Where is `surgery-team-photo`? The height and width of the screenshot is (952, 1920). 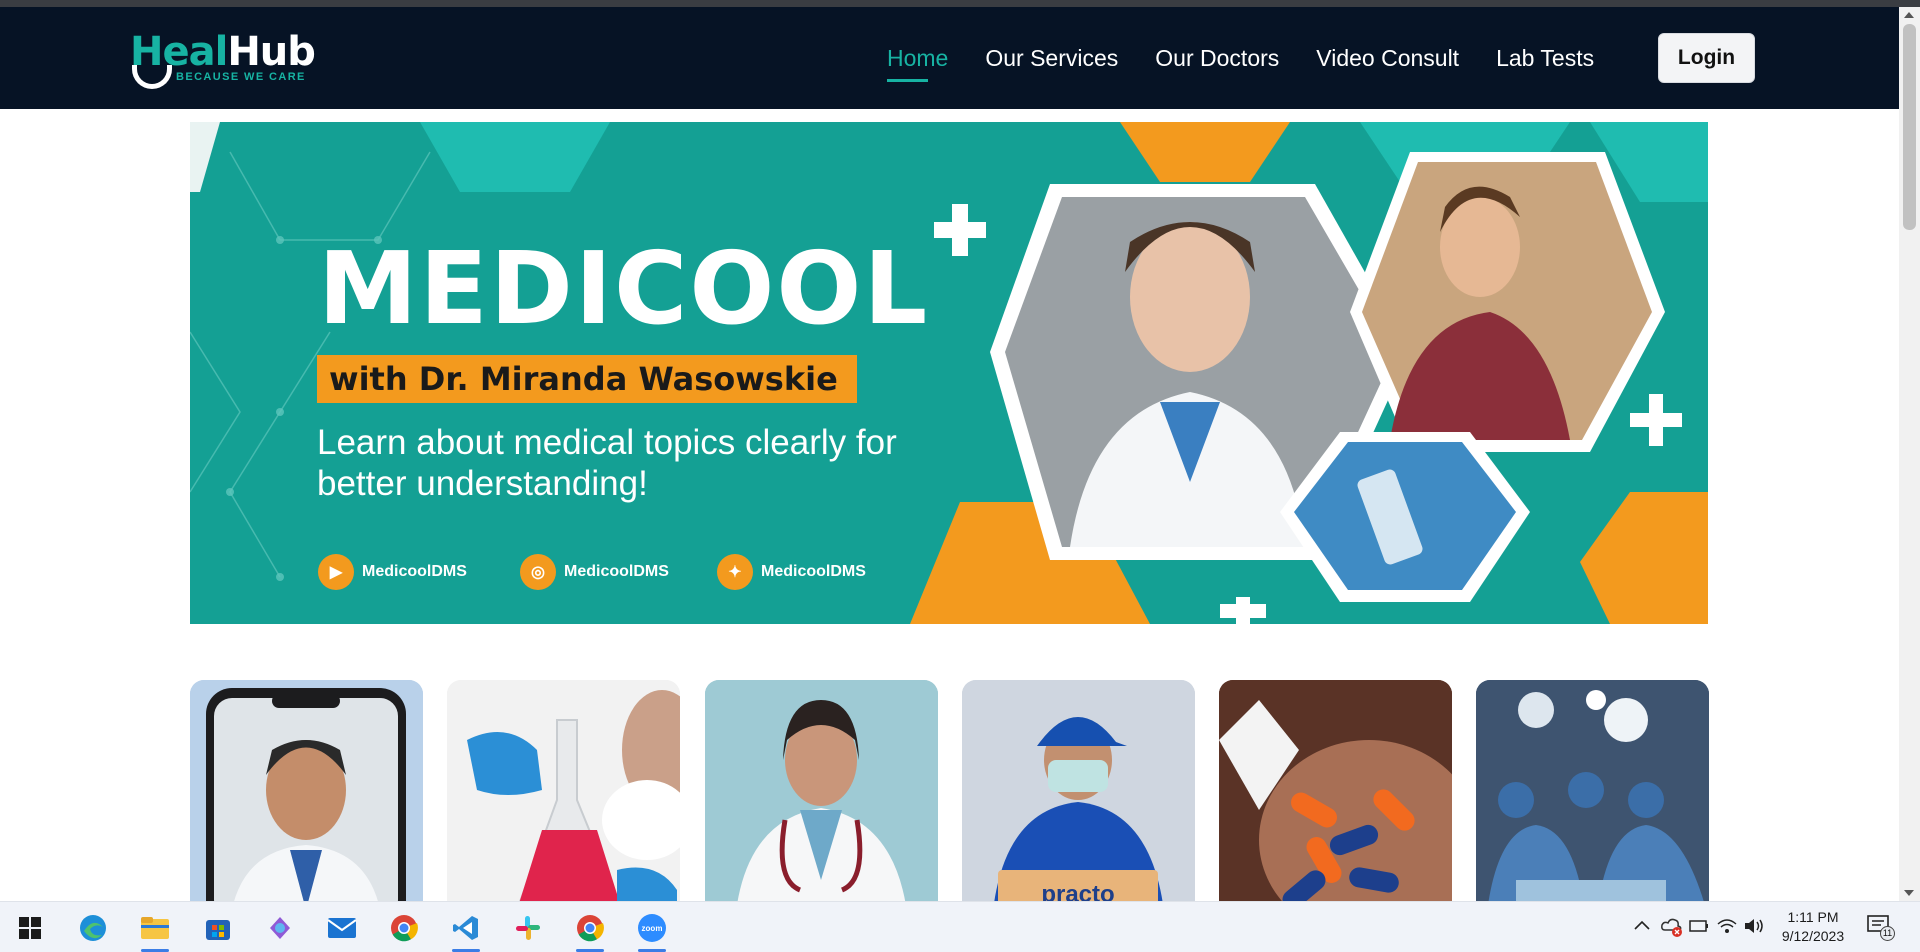
surgery-team-photo is located at coordinates (1592, 800).